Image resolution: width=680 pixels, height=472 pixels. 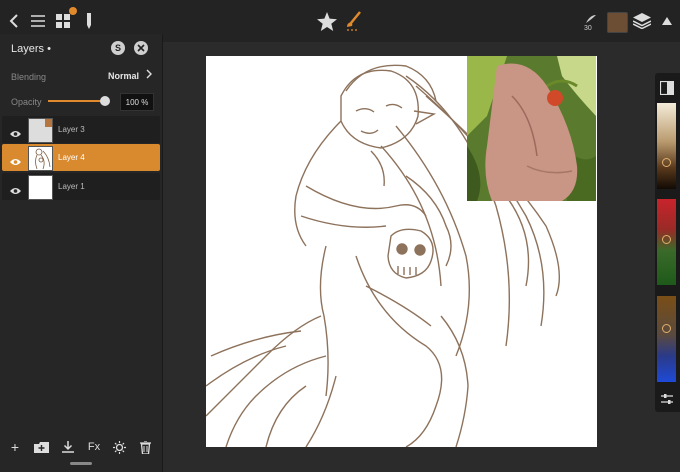 What do you see at coordinates (29, 77) in the screenshot?
I see `blending-label: Blending` at bounding box center [29, 77].